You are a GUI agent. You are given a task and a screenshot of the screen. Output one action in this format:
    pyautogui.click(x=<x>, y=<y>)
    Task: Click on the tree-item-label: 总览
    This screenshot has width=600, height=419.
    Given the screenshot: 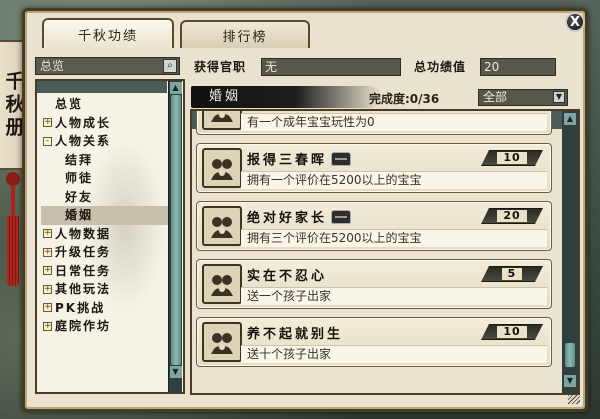 What is the action you would take?
    pyautogui.click(x=69, y=104)
    